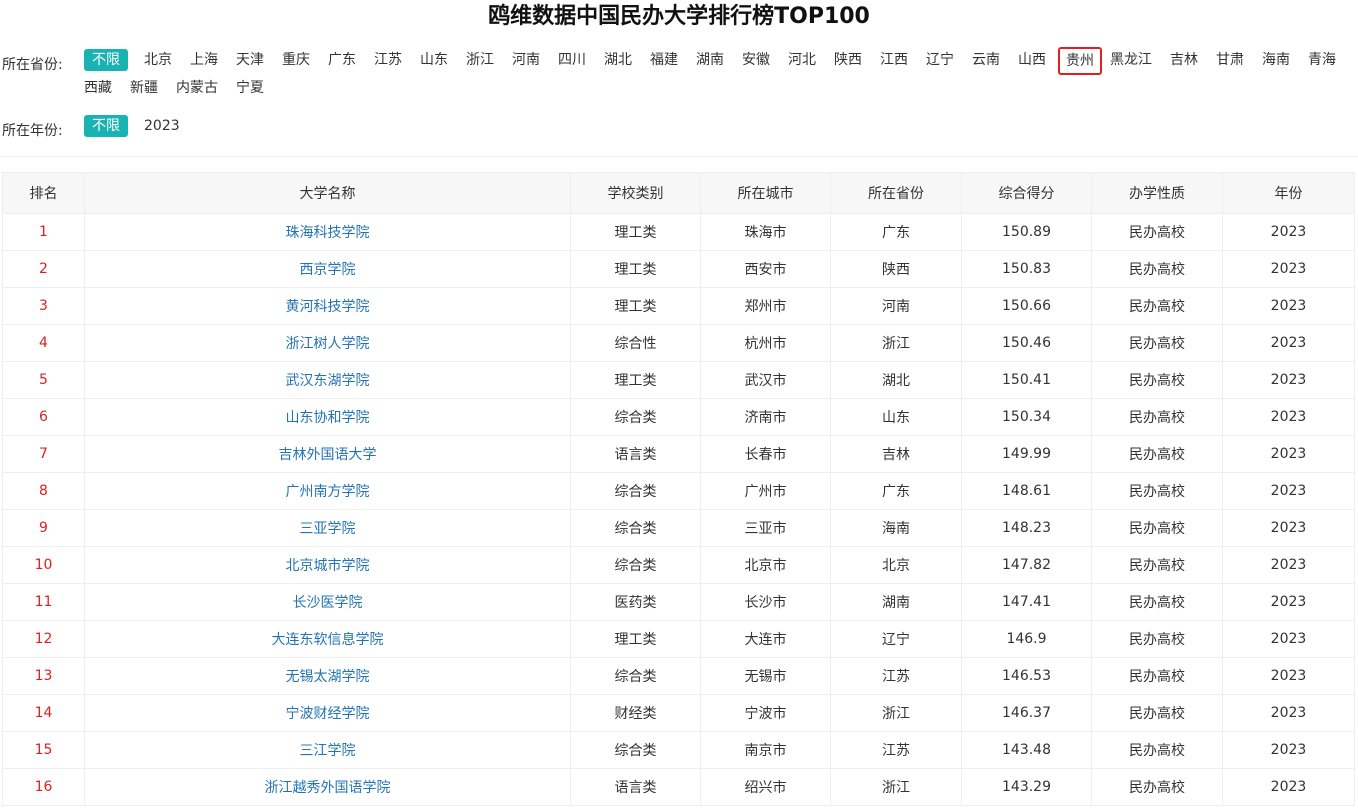 This screenshot has width=1358, height=809. I want to click on university-name-link: 浙江越秀外国语学院, so click(327, 787).